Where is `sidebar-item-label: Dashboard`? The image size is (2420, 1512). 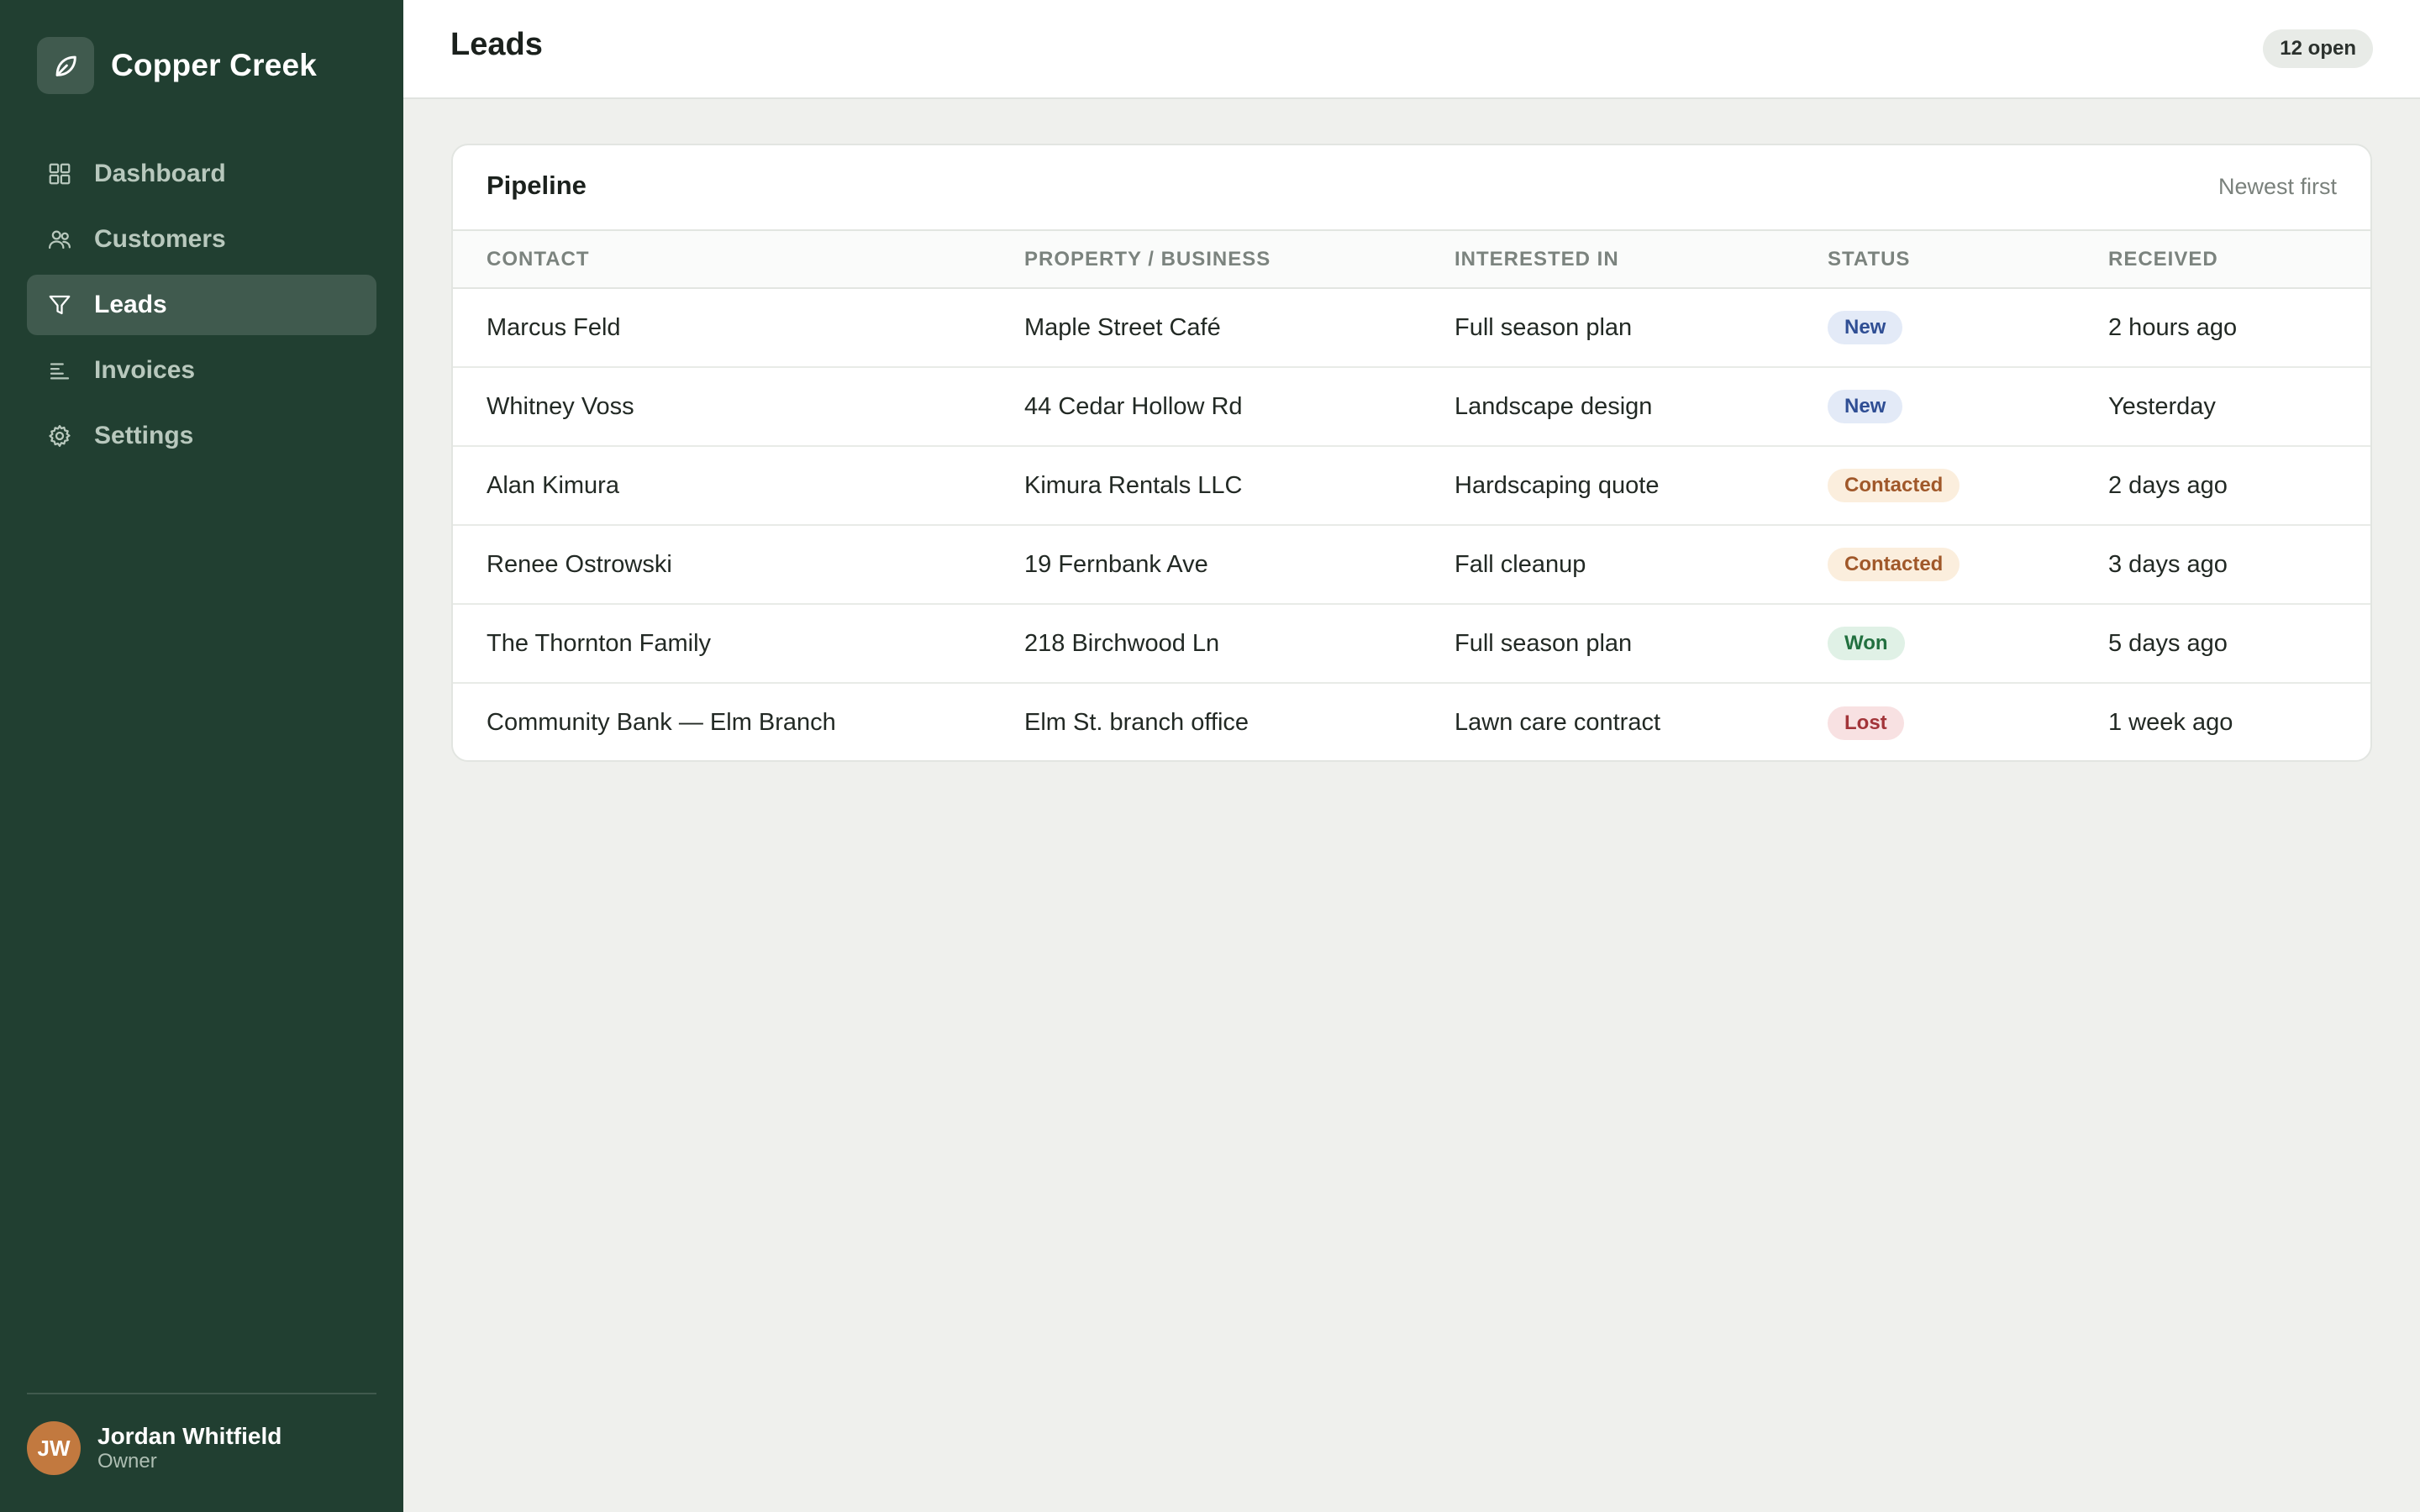 sidebar-item-label: Dashboard is located at coordinates (160, 173).